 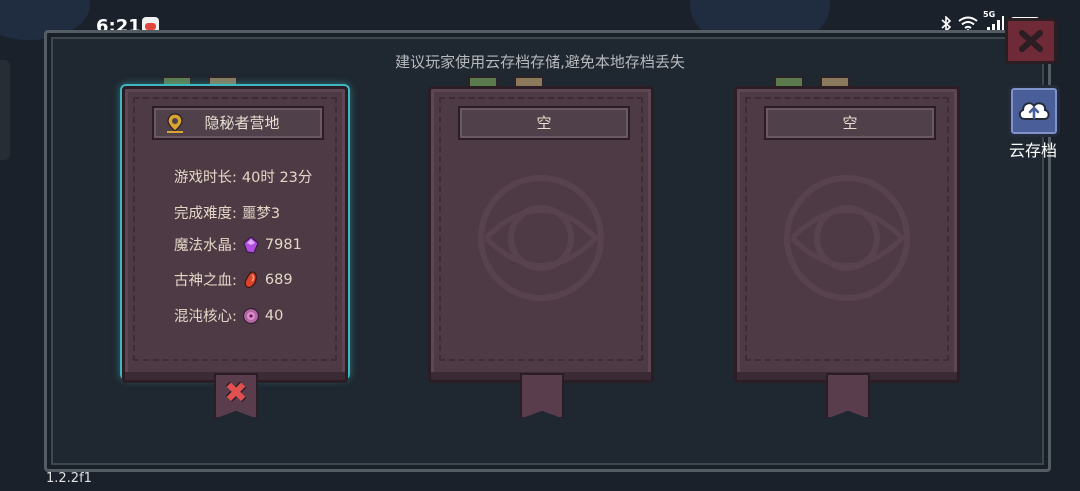 I want to click on chaos-core-label: 混沌核心:, so click(x=205, y=317).